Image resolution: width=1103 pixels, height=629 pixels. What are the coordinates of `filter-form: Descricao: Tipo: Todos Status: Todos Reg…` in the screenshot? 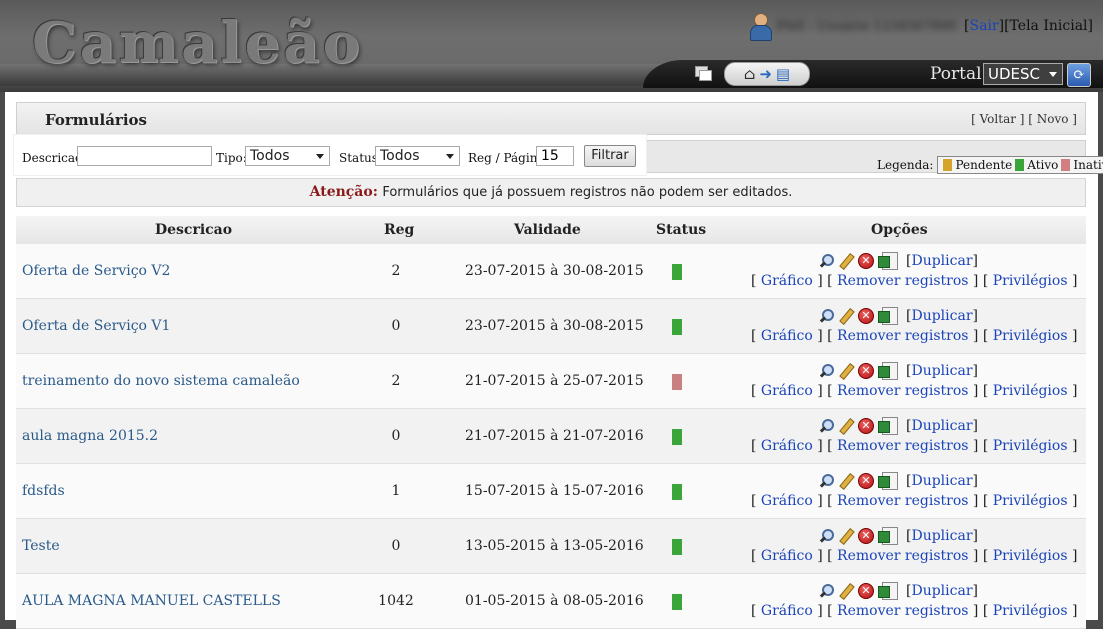 It's located at (330, 155).